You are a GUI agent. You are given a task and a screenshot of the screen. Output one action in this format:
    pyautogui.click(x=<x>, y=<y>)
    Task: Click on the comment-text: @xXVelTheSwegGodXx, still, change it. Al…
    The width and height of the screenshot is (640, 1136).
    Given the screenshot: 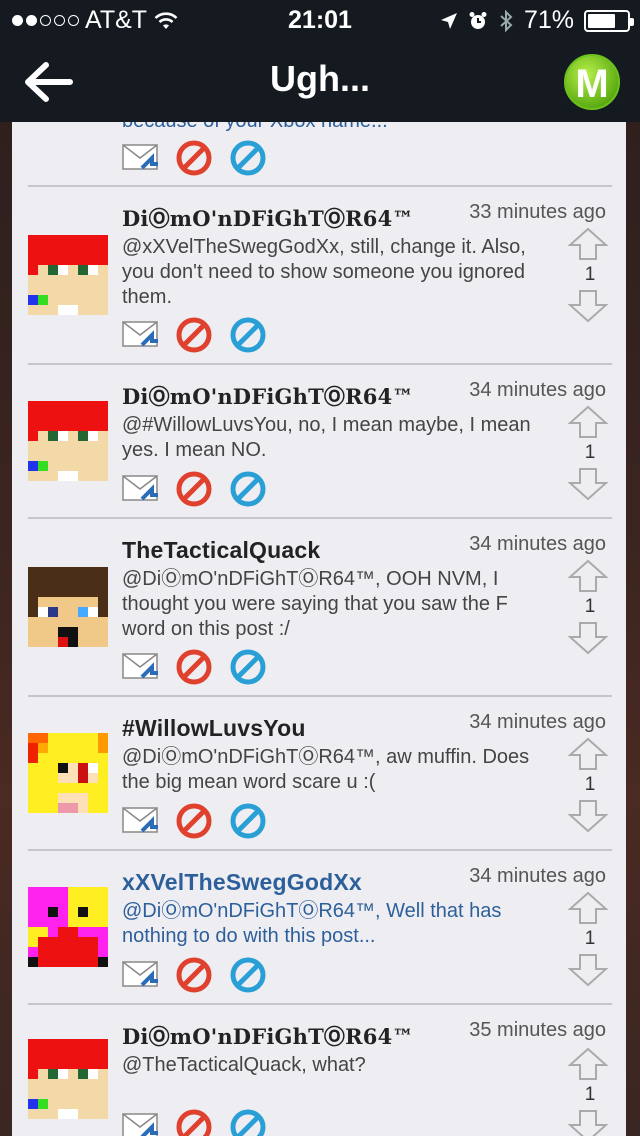 What is the action you would take?
    pyautogui.click(x=324, y=272)
    